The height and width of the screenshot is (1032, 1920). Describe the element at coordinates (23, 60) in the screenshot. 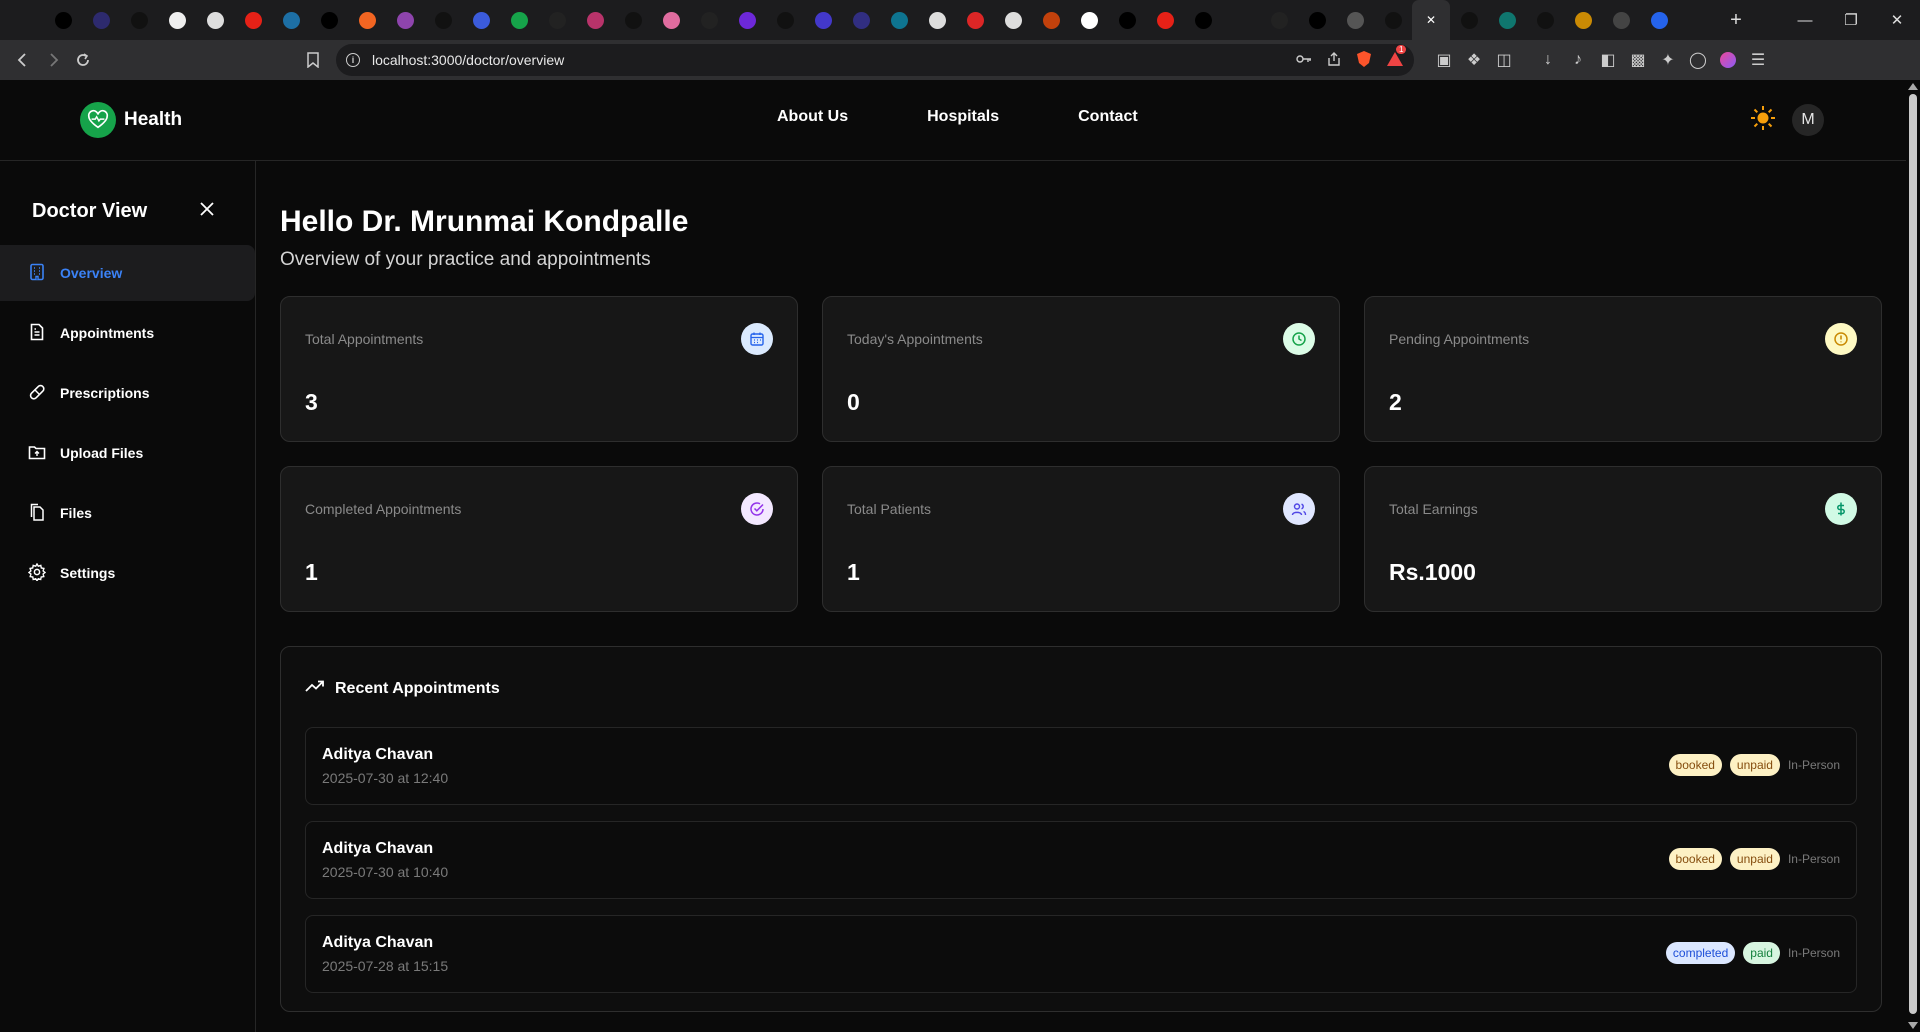

I see `back-button` at that location.